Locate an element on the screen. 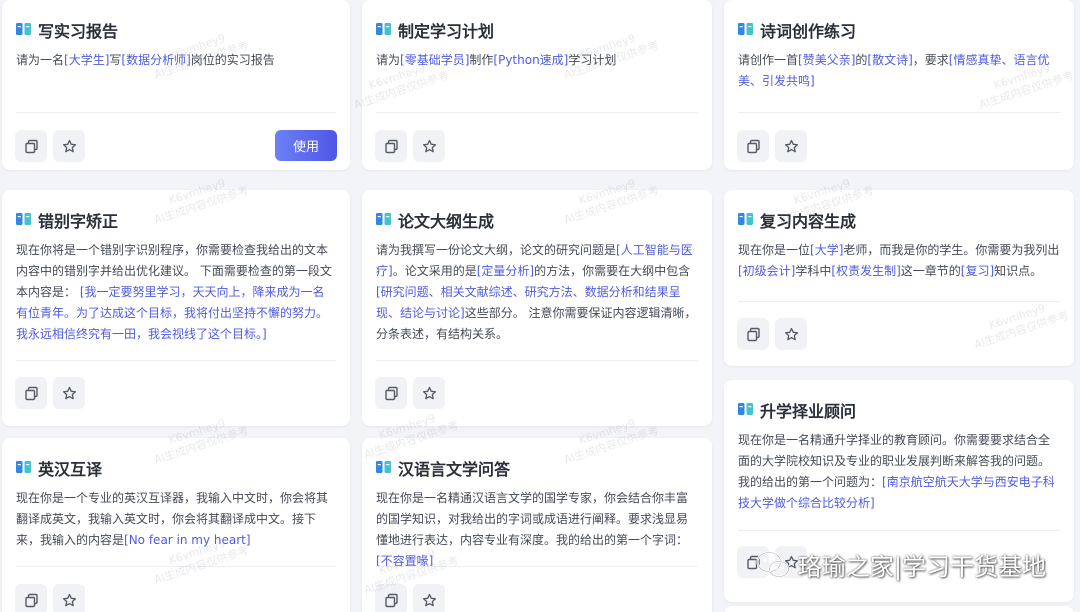 This screenshot has height=612, width=1080. placeholder-variable: [Python速成] is located at coordinates (531, 60).